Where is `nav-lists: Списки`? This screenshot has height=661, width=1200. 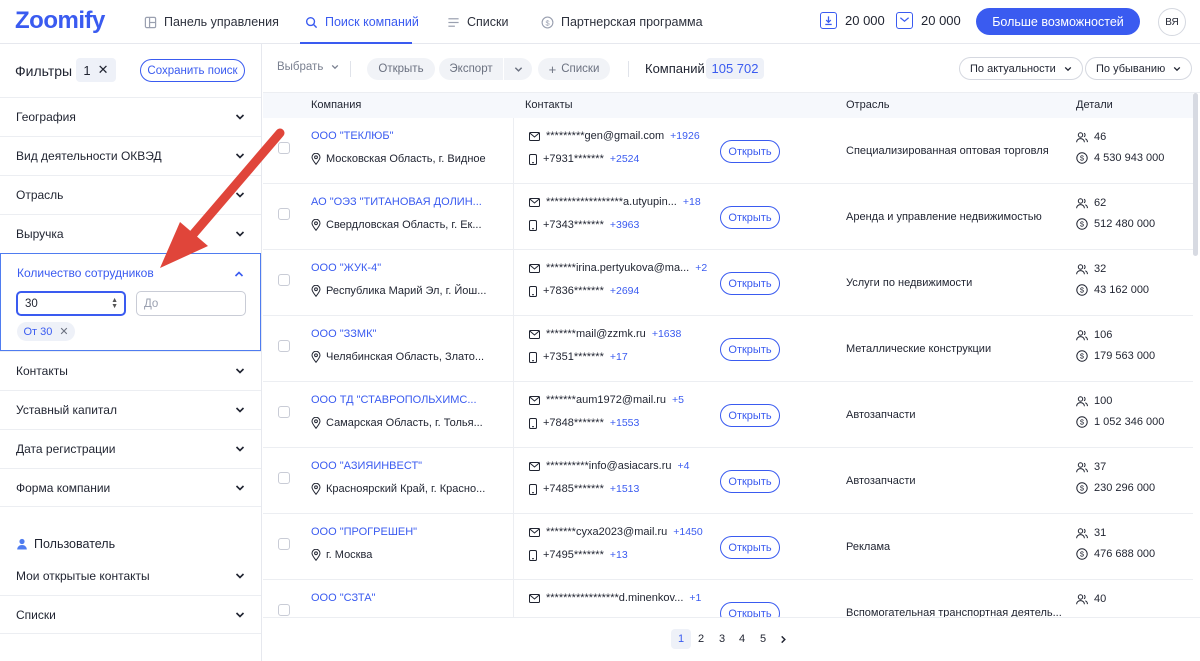
nav-lists: Списки is located at coordinates (477, 22).